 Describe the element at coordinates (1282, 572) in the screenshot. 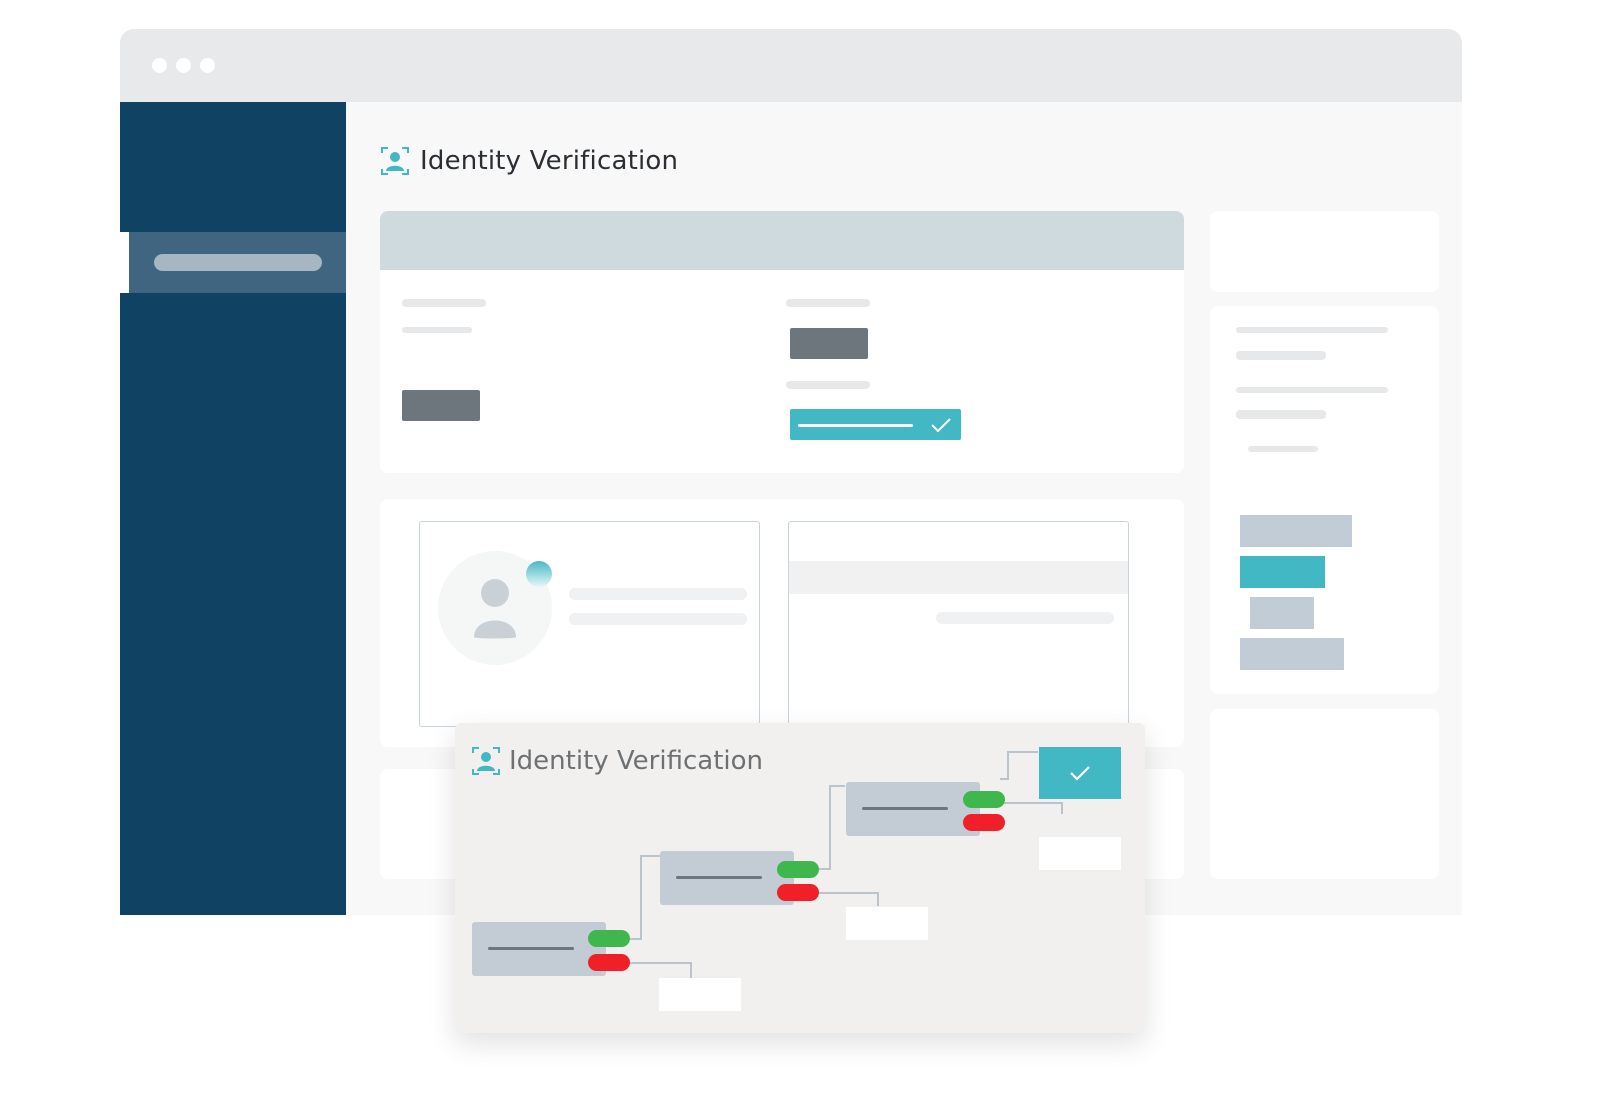

I see `list-block-active` at that location.